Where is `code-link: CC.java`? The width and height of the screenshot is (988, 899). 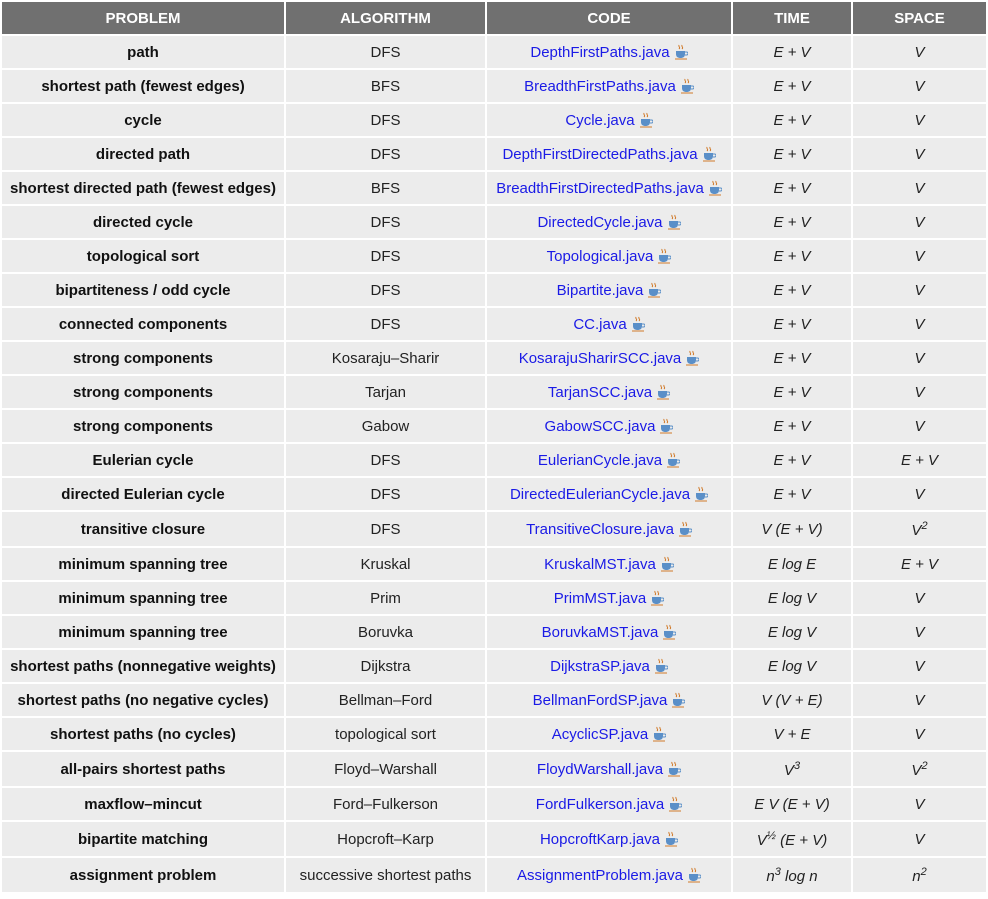 code-link: CC.java is located at coordinates (599, 324).